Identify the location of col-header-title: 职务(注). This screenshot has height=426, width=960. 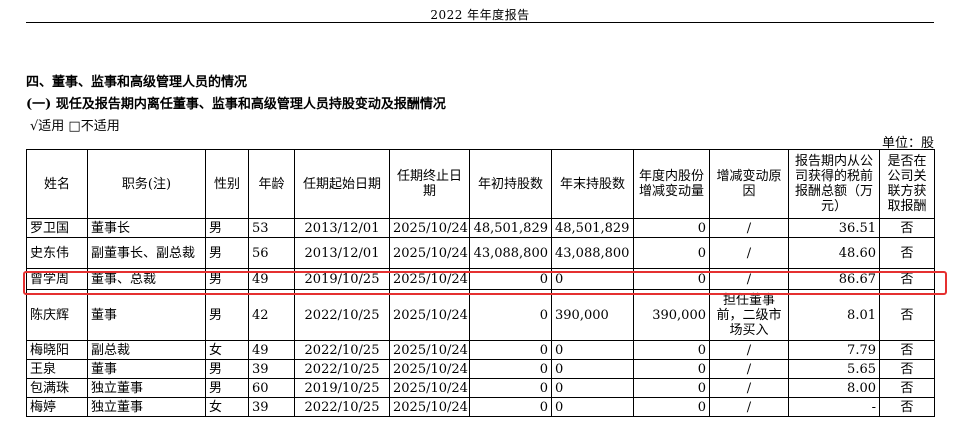
(146, 184).